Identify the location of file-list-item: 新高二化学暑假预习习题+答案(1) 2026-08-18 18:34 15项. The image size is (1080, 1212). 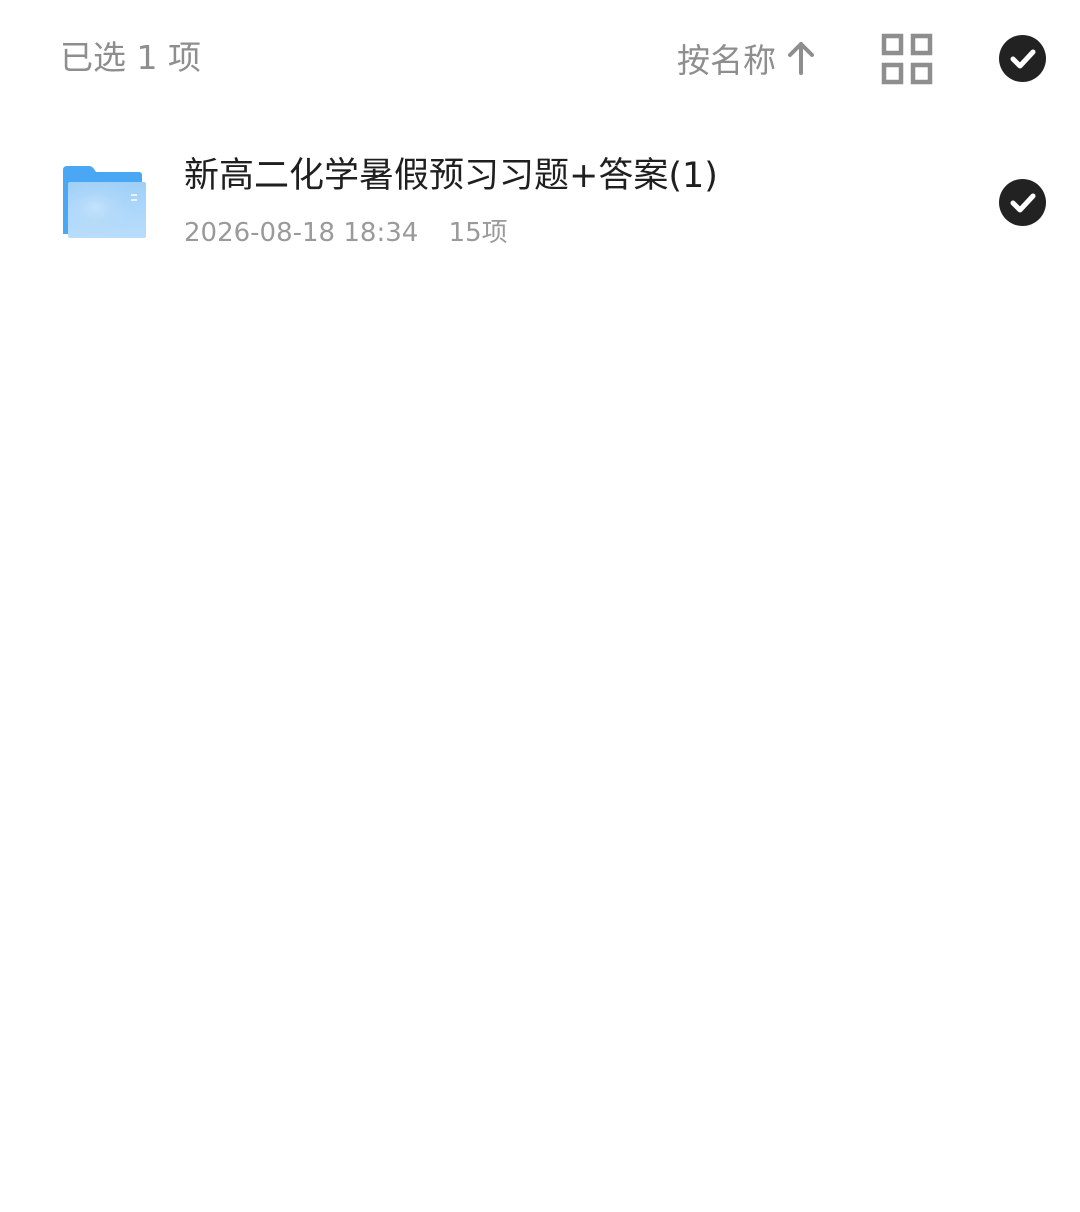
(540, 202).